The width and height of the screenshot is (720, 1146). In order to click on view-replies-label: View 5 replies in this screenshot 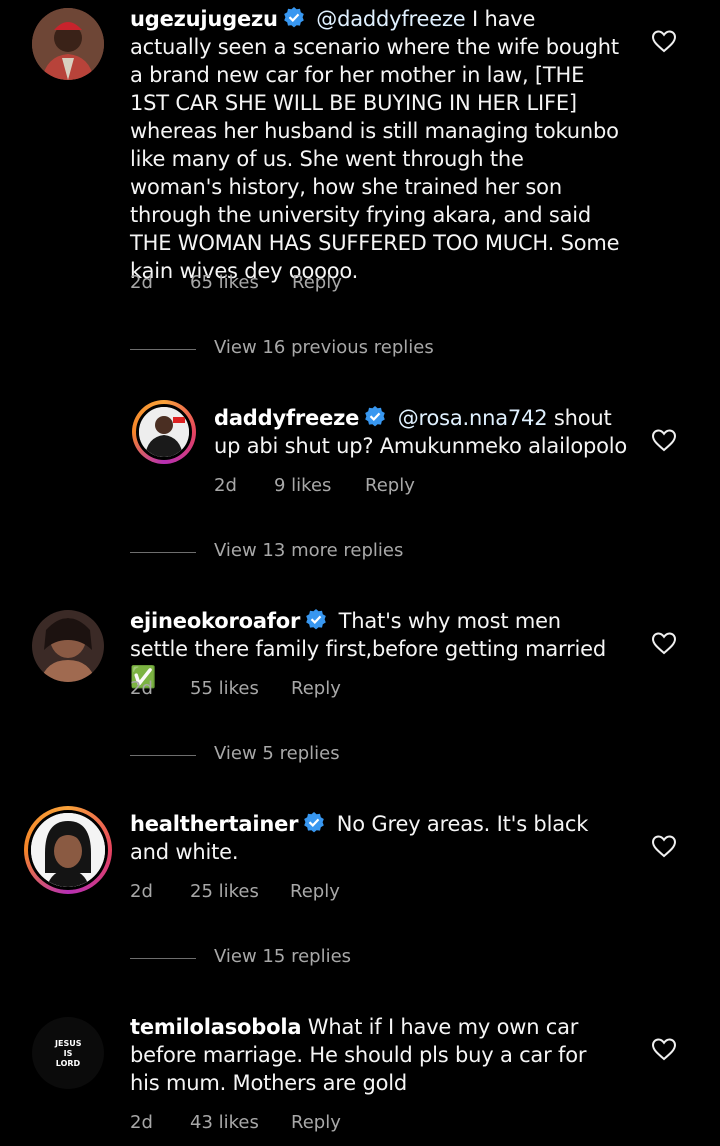, I will do `click(277, 753)`.